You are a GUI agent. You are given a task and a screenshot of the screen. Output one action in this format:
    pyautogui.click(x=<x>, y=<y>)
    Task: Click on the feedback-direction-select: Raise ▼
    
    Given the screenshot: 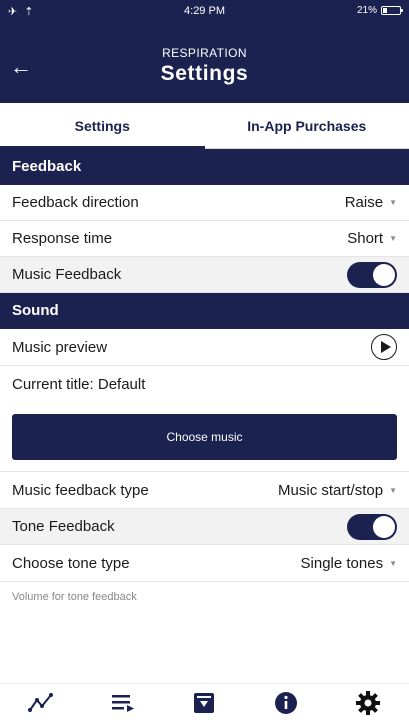 What is the action you would take?
    pyautogui.click(x=371, y=202)
    